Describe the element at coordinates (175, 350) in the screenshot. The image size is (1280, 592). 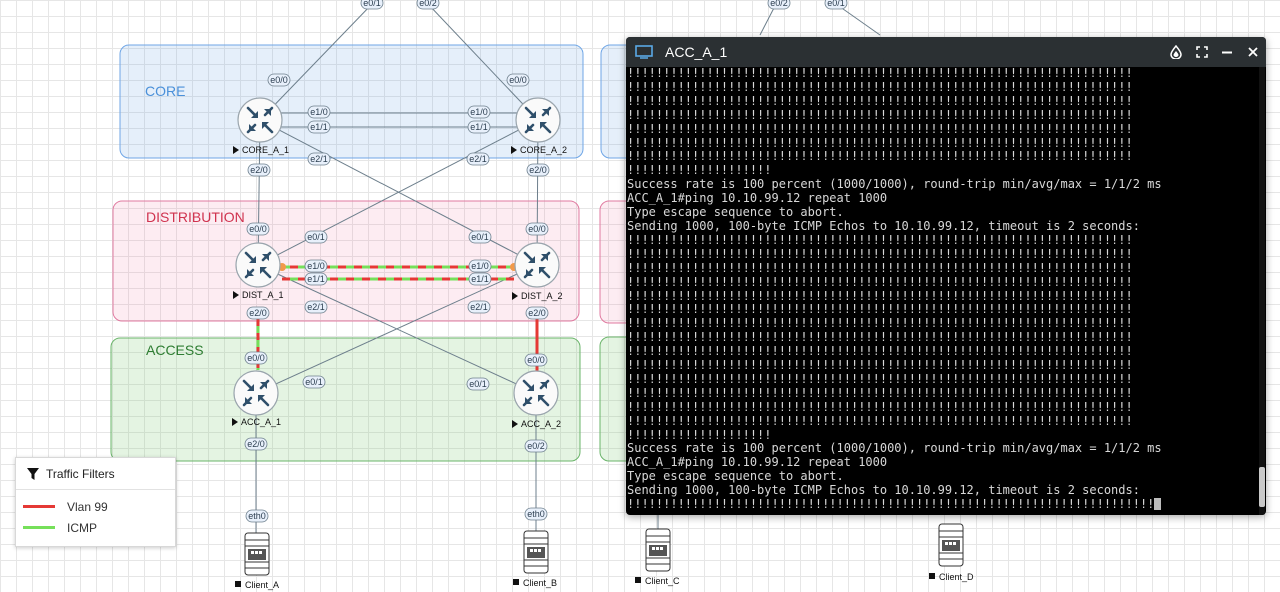
I see `access-zone-label: ACCESS` at that location.